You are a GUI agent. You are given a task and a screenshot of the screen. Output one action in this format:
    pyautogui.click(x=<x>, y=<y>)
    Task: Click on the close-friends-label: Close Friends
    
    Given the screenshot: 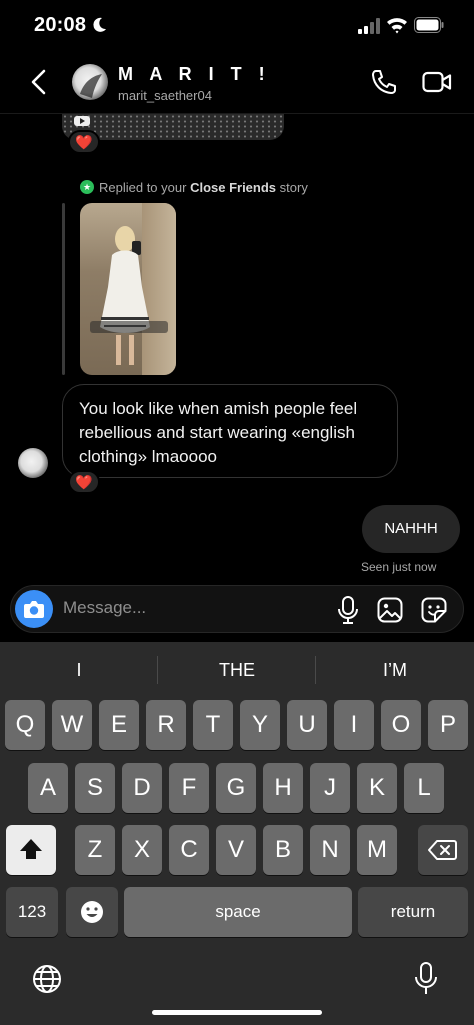 What is the action you would take?
    pyautogui.click(x=233, y=187)
    